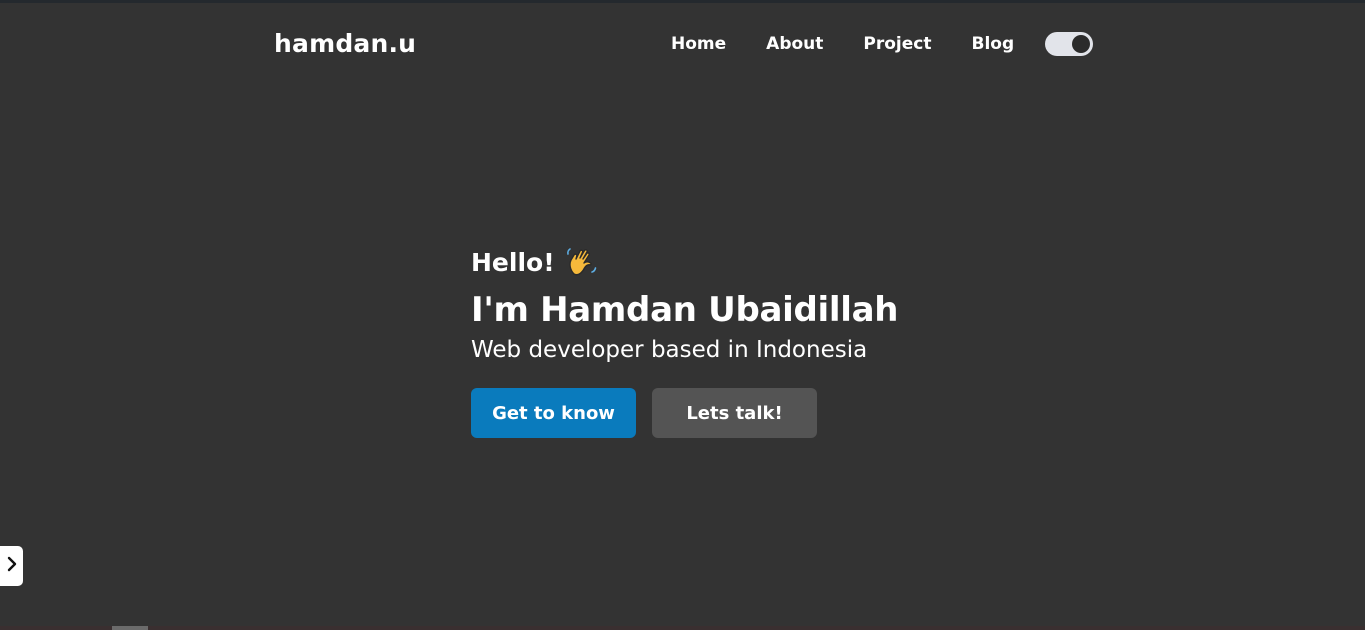  I want to click on hero-title: I'm Hamdan Ubaidillah, so click(685, 310).